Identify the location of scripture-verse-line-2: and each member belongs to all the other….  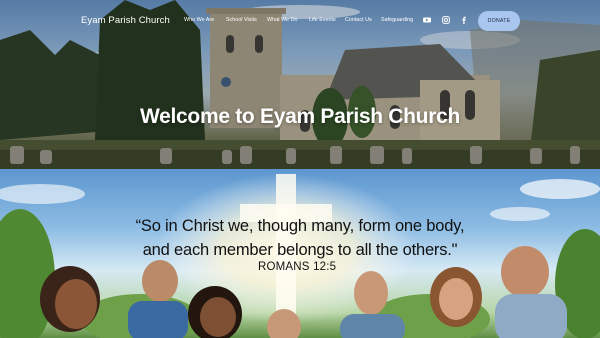
(300, 250).